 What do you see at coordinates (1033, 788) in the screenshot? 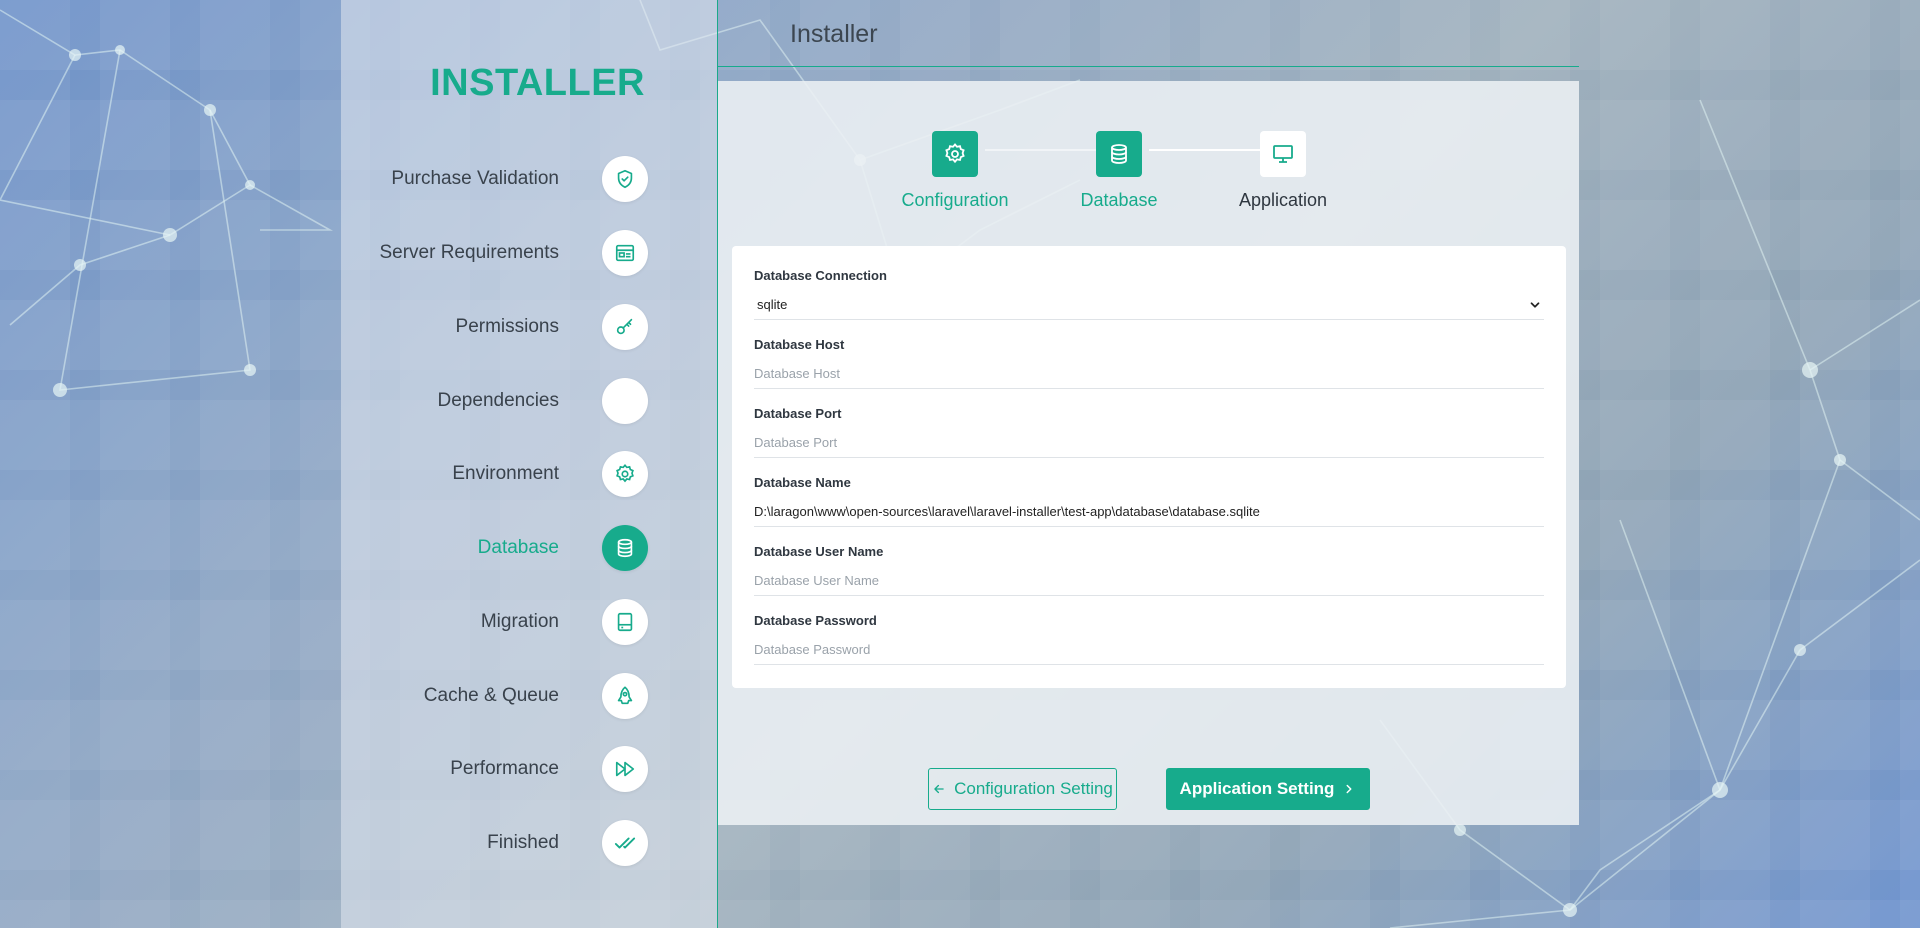
I see `button-label: Configuration Setting` at bounding box center [1033, 788].